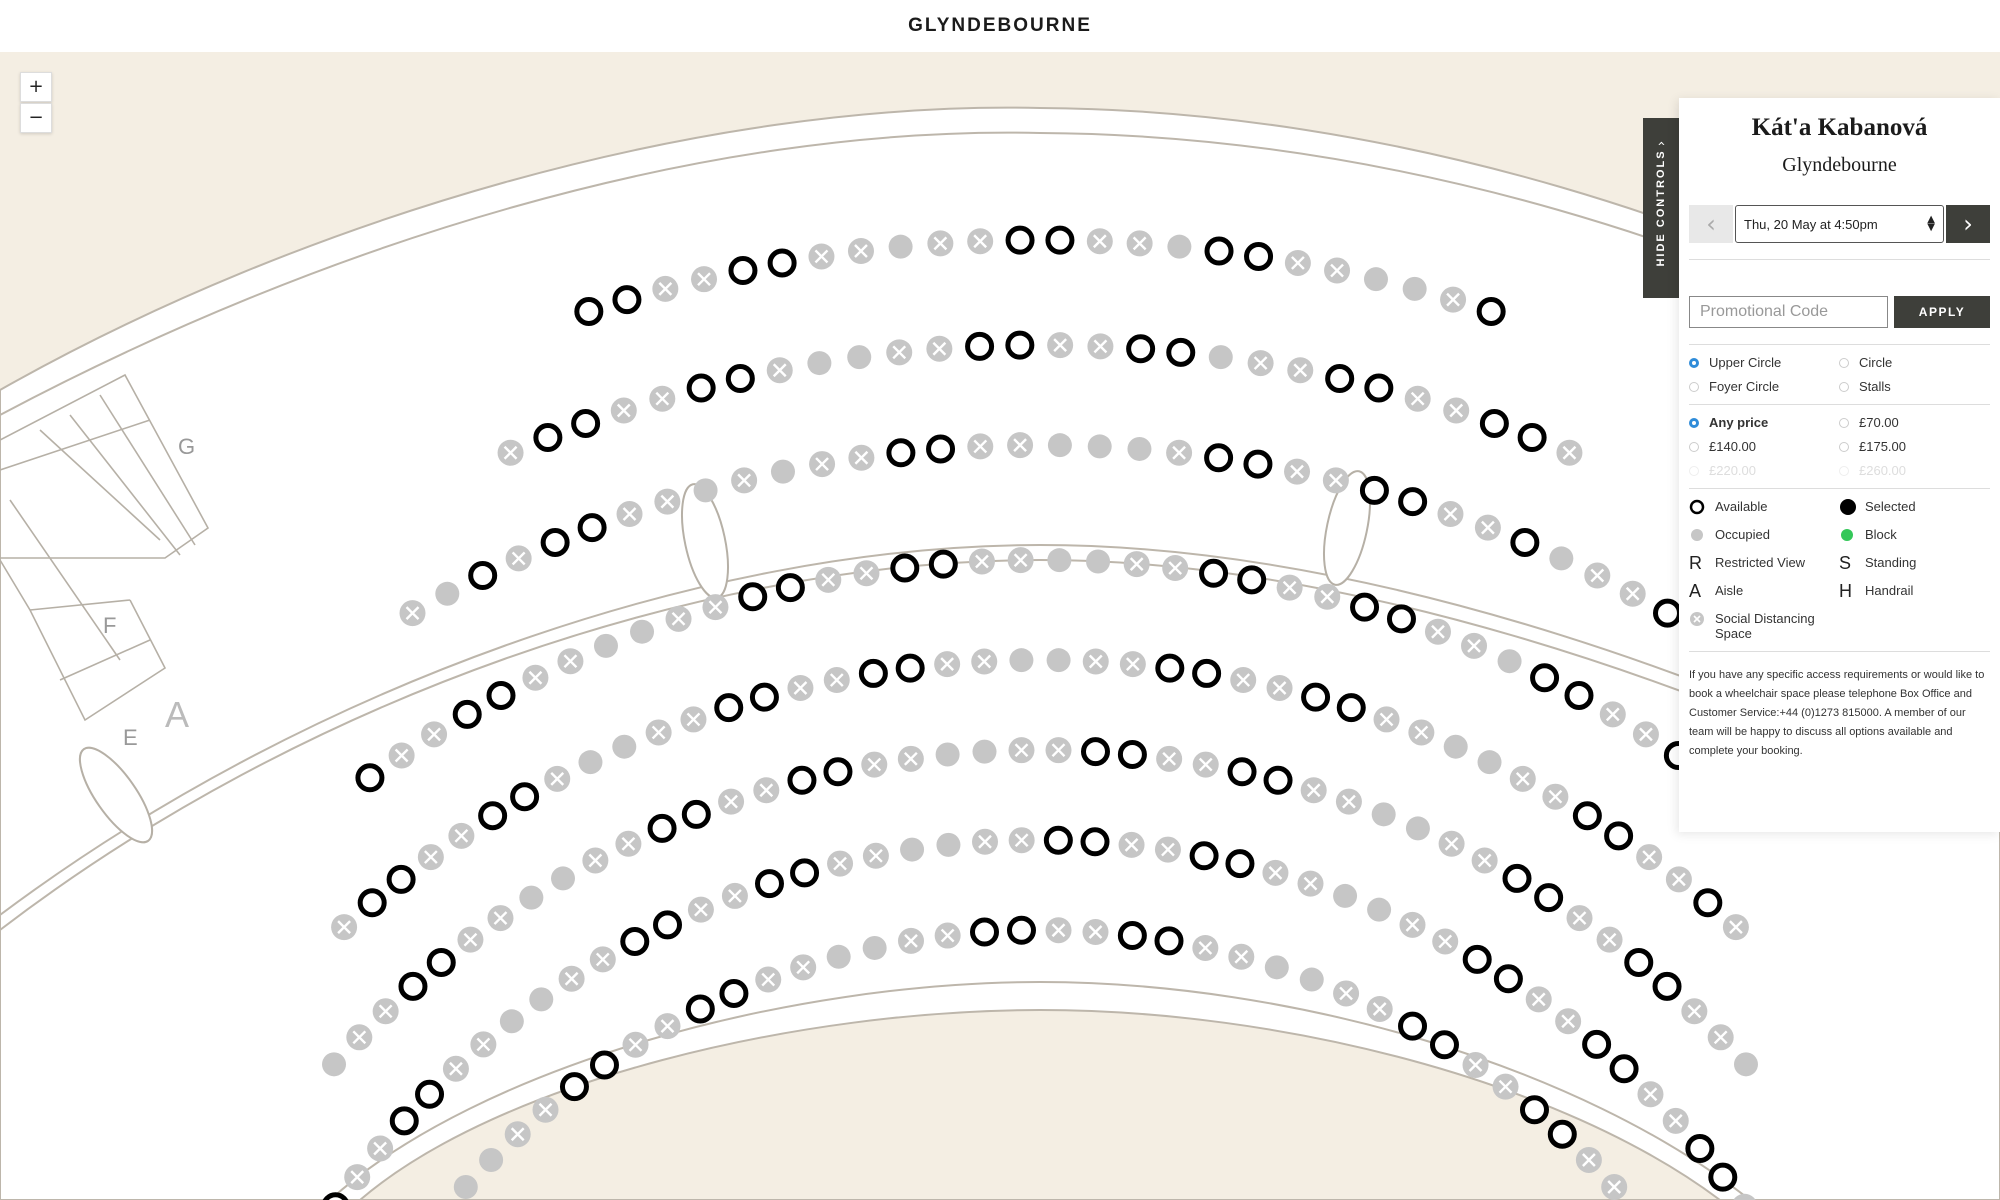 The image size is (2000, 1200). Describe the element at coordinates (36, 118) in the screenshot. I see `zoom-out-button: −` at that location.